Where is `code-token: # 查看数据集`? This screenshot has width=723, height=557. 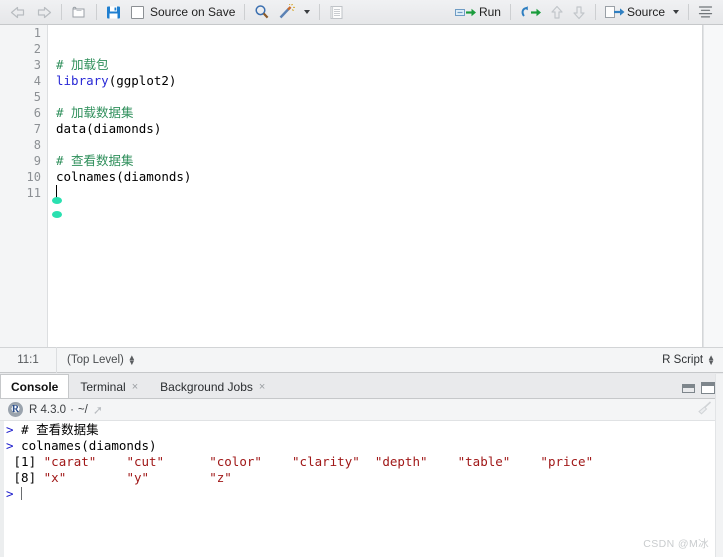
code-token: # 查看数据集 is located at coordinates (95, 160).